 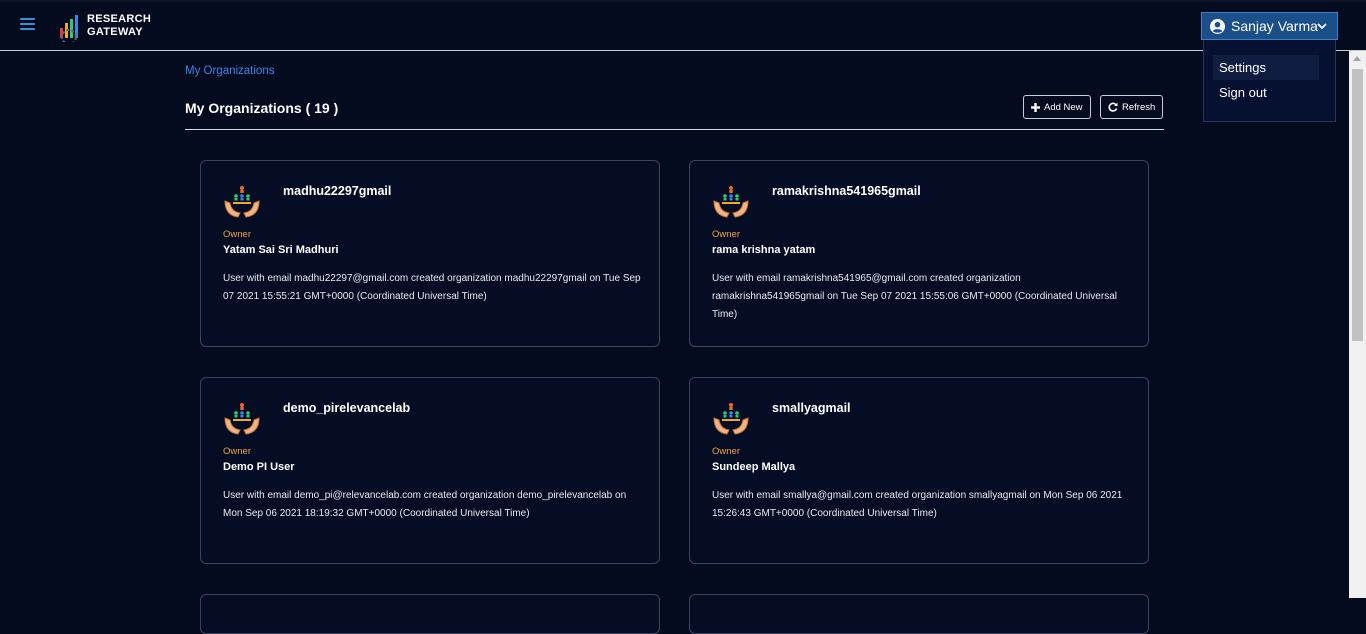 What do you see at coordinates (1274, 26) in the screenshot?
I see `user-name: Sanjay Varma` at bounding box center [1274, 26].